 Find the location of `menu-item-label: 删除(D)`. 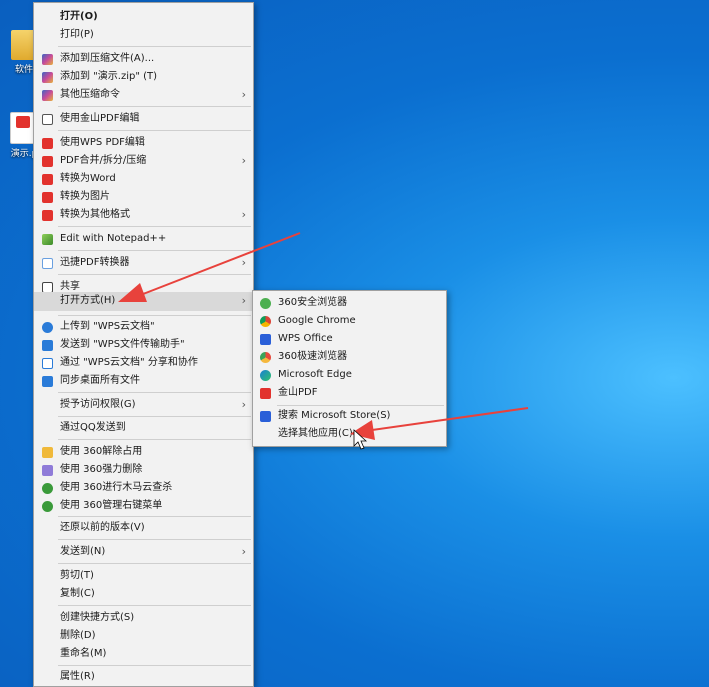

menu-item-label: 删除(D) is located at coordinates (78, 635).